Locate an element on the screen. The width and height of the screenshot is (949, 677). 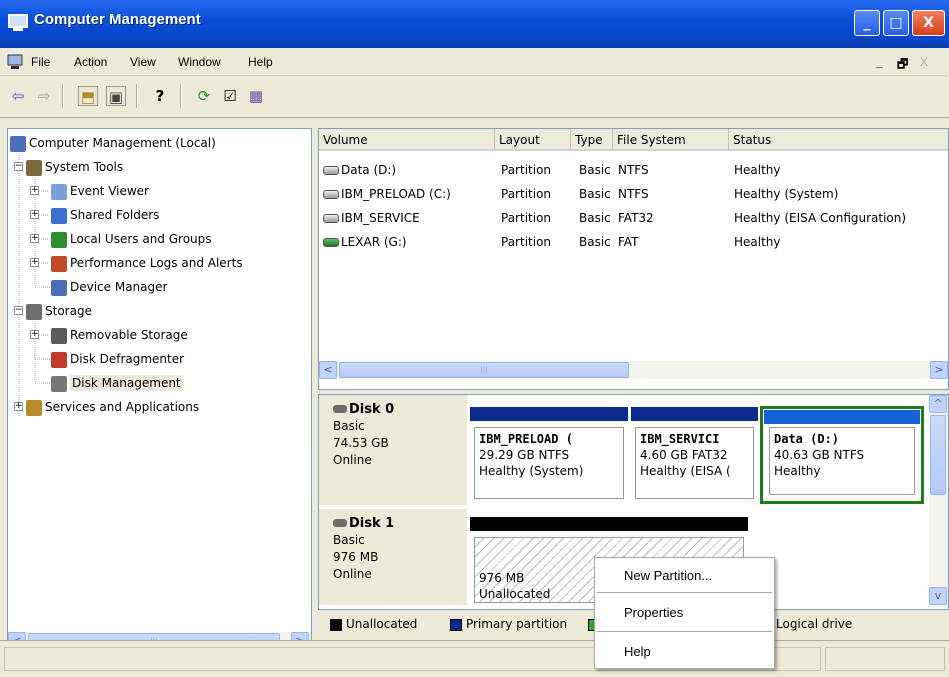
tree-item-computer-management: Computer Management (Local) is located at coordinates (113, 143).